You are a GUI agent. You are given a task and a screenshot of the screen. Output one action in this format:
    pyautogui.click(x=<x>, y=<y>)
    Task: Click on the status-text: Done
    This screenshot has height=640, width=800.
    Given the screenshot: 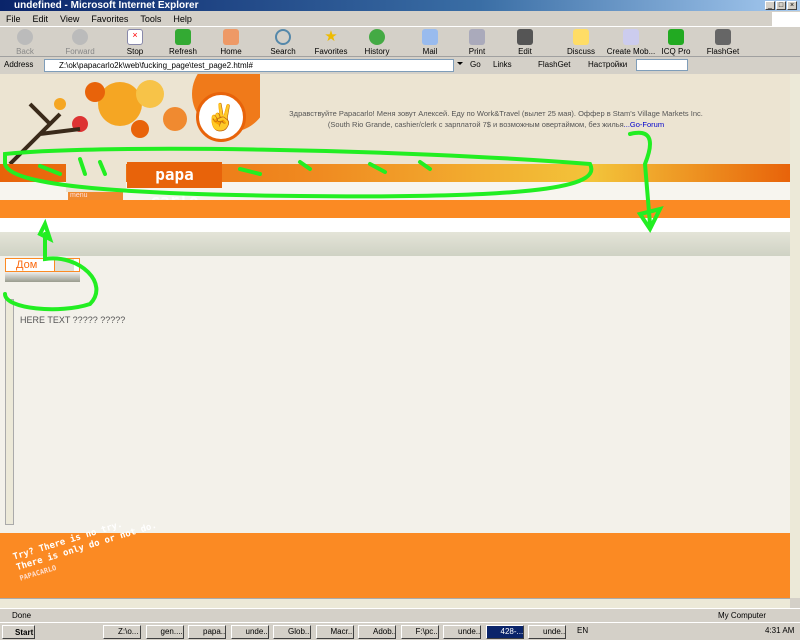 What is the action you would take?
    pyautogui.click(x=22, y=615)
    